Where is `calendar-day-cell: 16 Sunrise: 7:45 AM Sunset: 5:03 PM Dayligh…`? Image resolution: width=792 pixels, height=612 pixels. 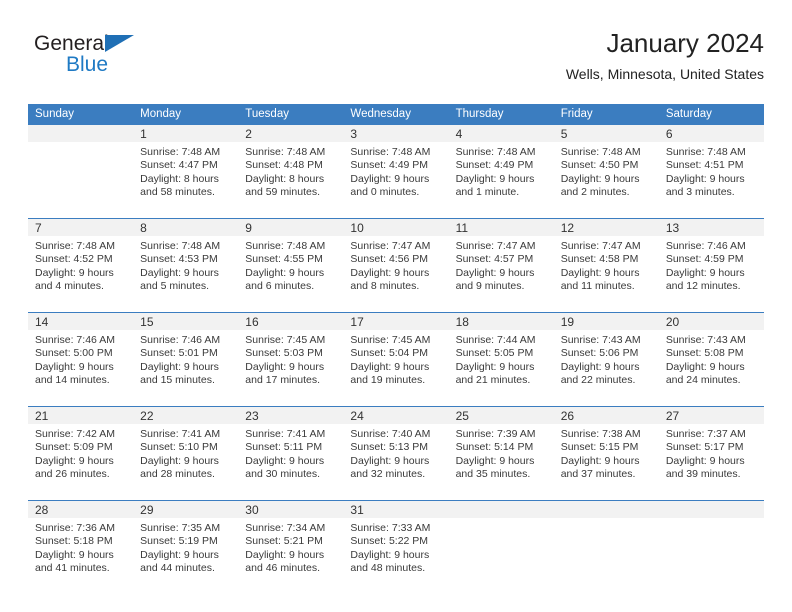
calendar-day-cell: 16 Sunrise: 7:45 AM Sunset: 5:03 PM Dayligh… is located at coordinates (291, 359).